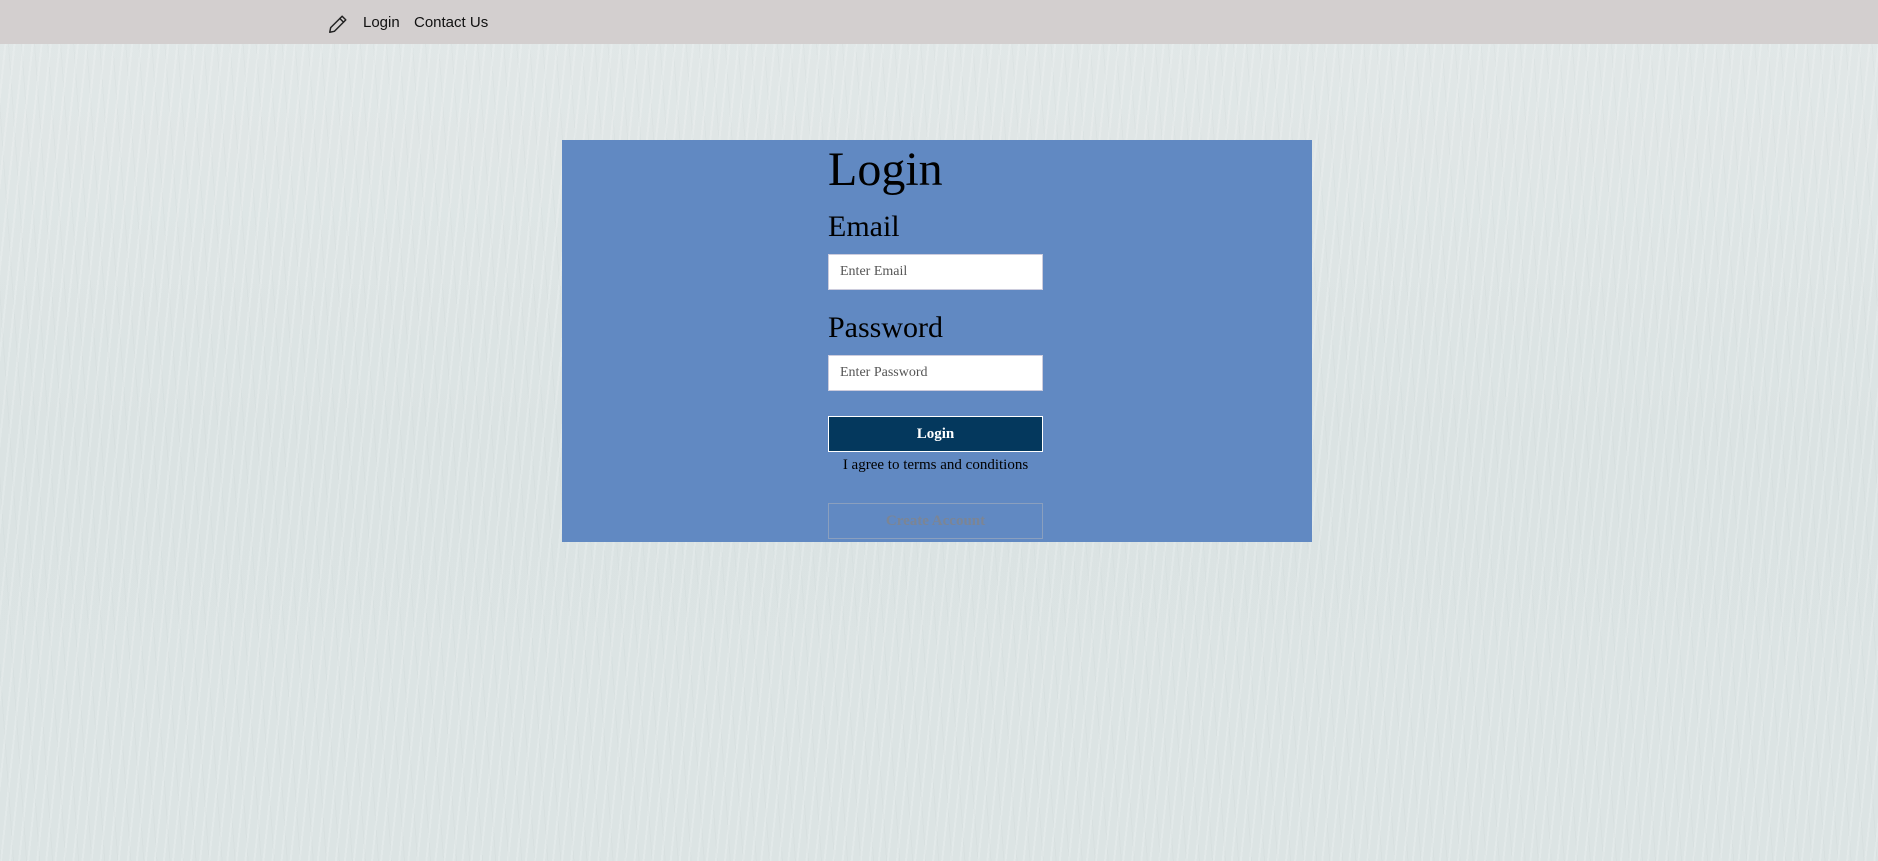  What do you see at coordinates (885, 169) in the screenshot?
I see `page-title: Login` at bounding box center [885, 169].